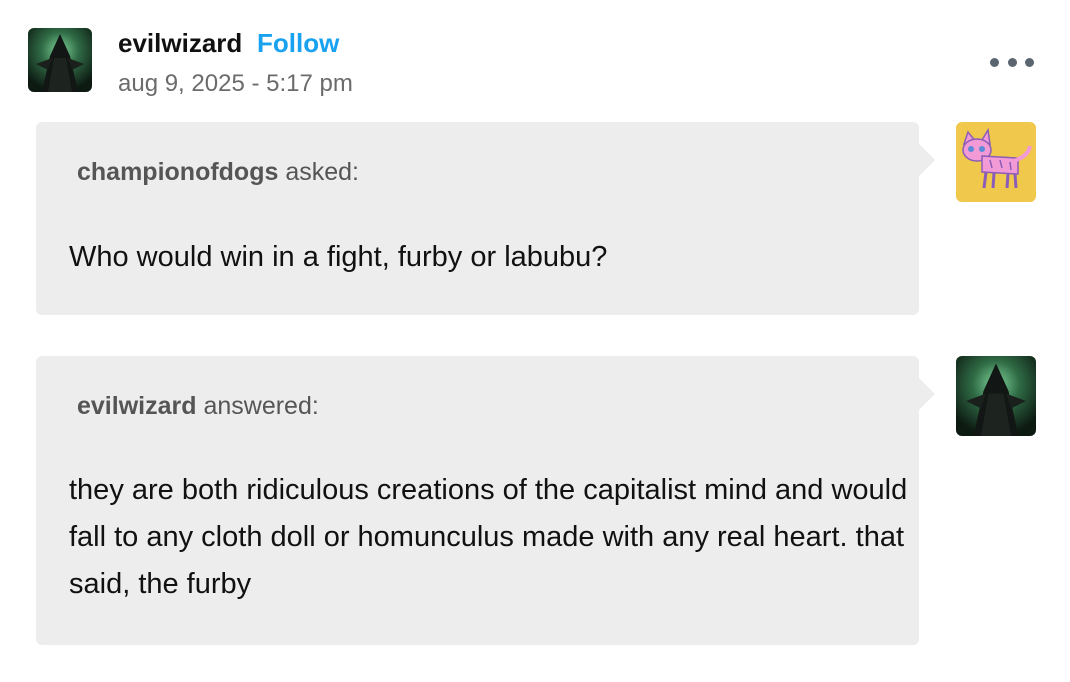 The height and width of the screenshot is (682, 1070). I want to click on cat-avatar-icon, so click(996, 162).